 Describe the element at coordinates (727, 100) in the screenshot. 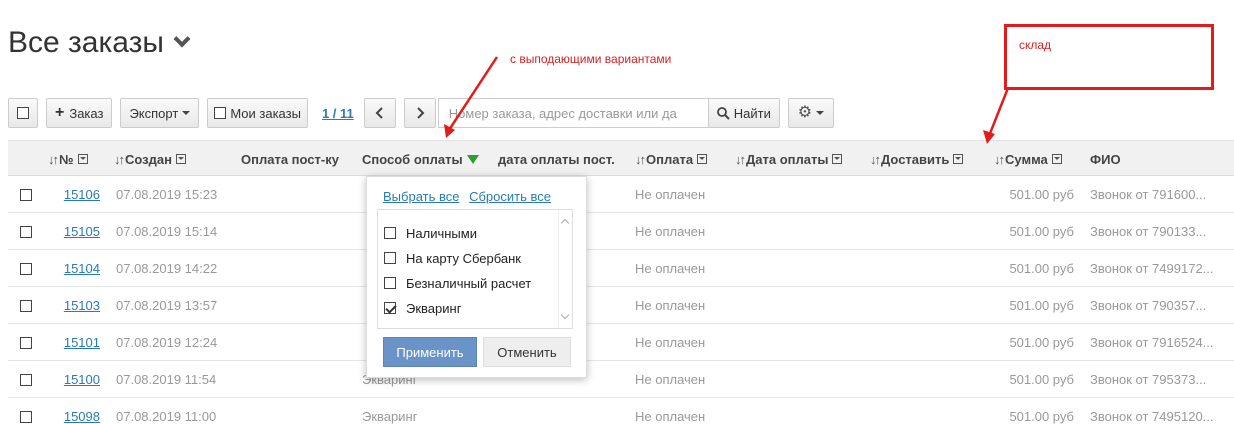

I see `annotation-arrows` at that location.